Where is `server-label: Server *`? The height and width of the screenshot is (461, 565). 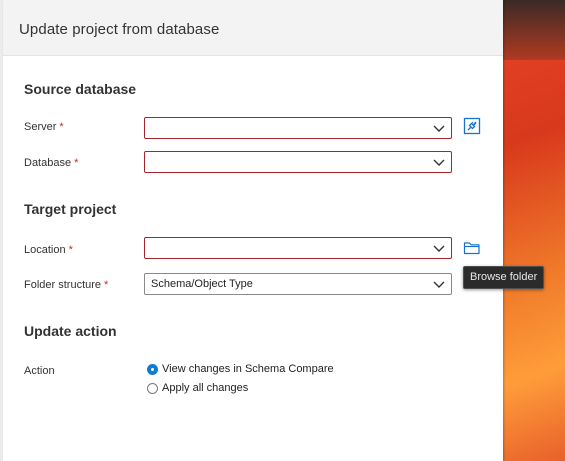
server-label: Server * is located at coordinates (44, 127).